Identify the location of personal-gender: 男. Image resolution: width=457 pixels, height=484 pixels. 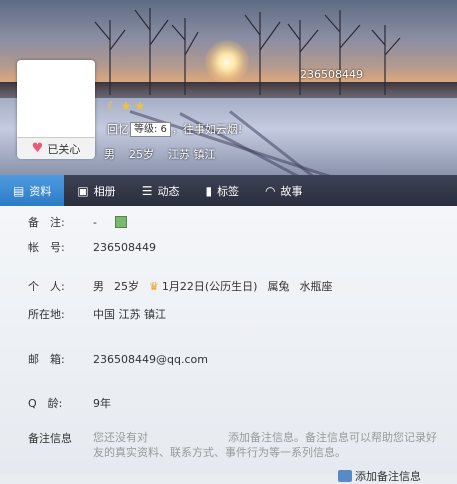
(98, 286).